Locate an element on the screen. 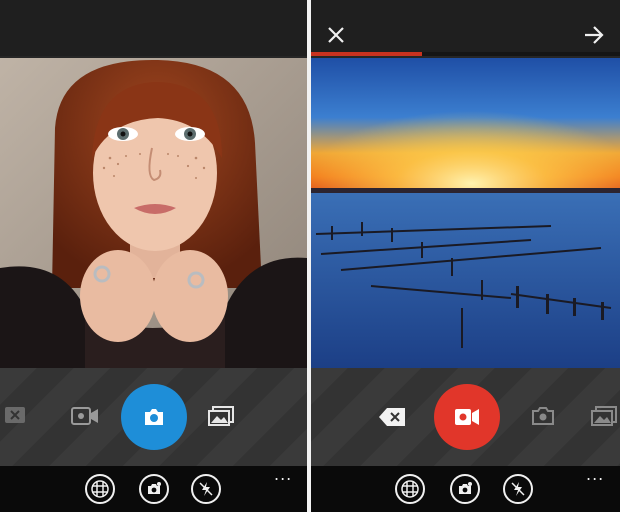 The height and width of the screenshot is (512, 620). video-record-button is located at coordinates (467, 417).